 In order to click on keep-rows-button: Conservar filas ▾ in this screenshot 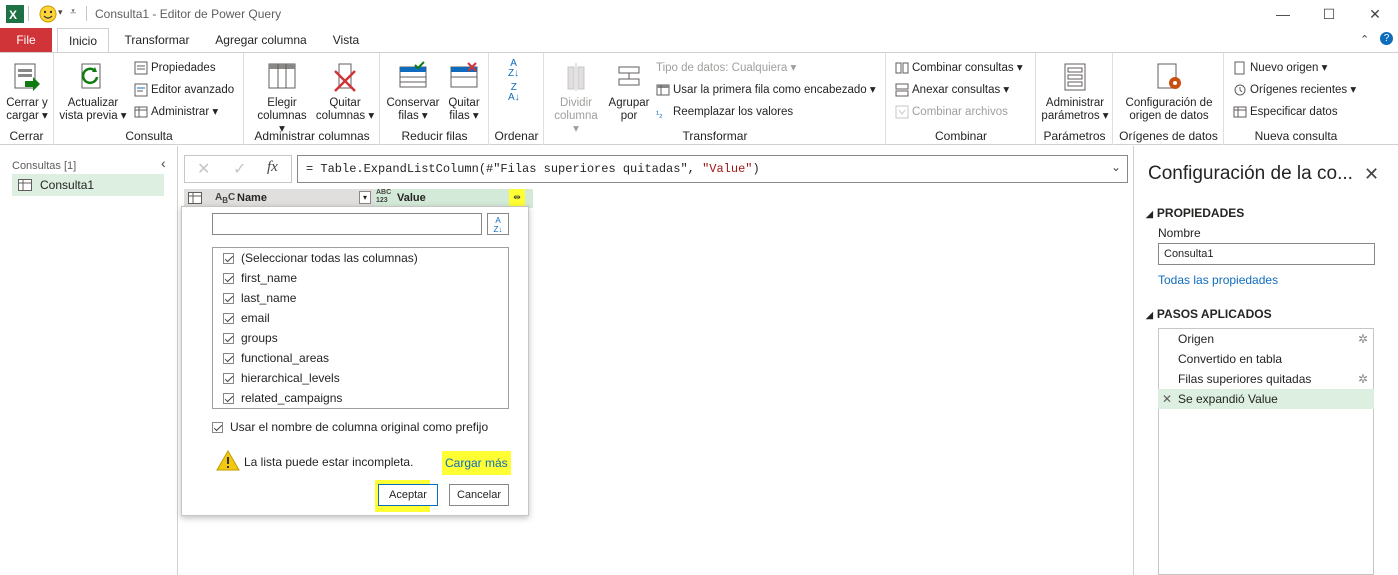, I will do `click(413, 92)`.